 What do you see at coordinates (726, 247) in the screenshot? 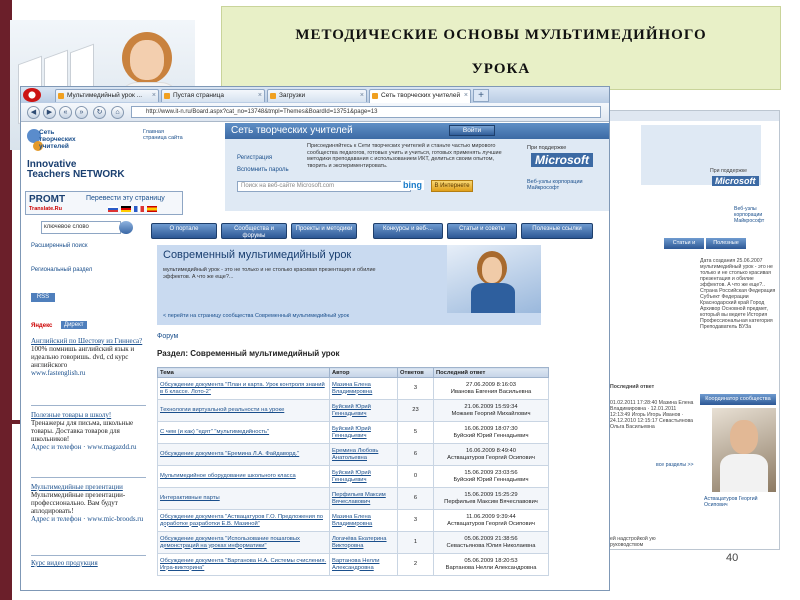
I see `bg-links-button: Полезные ссылки` at bounding box center [726, 247].